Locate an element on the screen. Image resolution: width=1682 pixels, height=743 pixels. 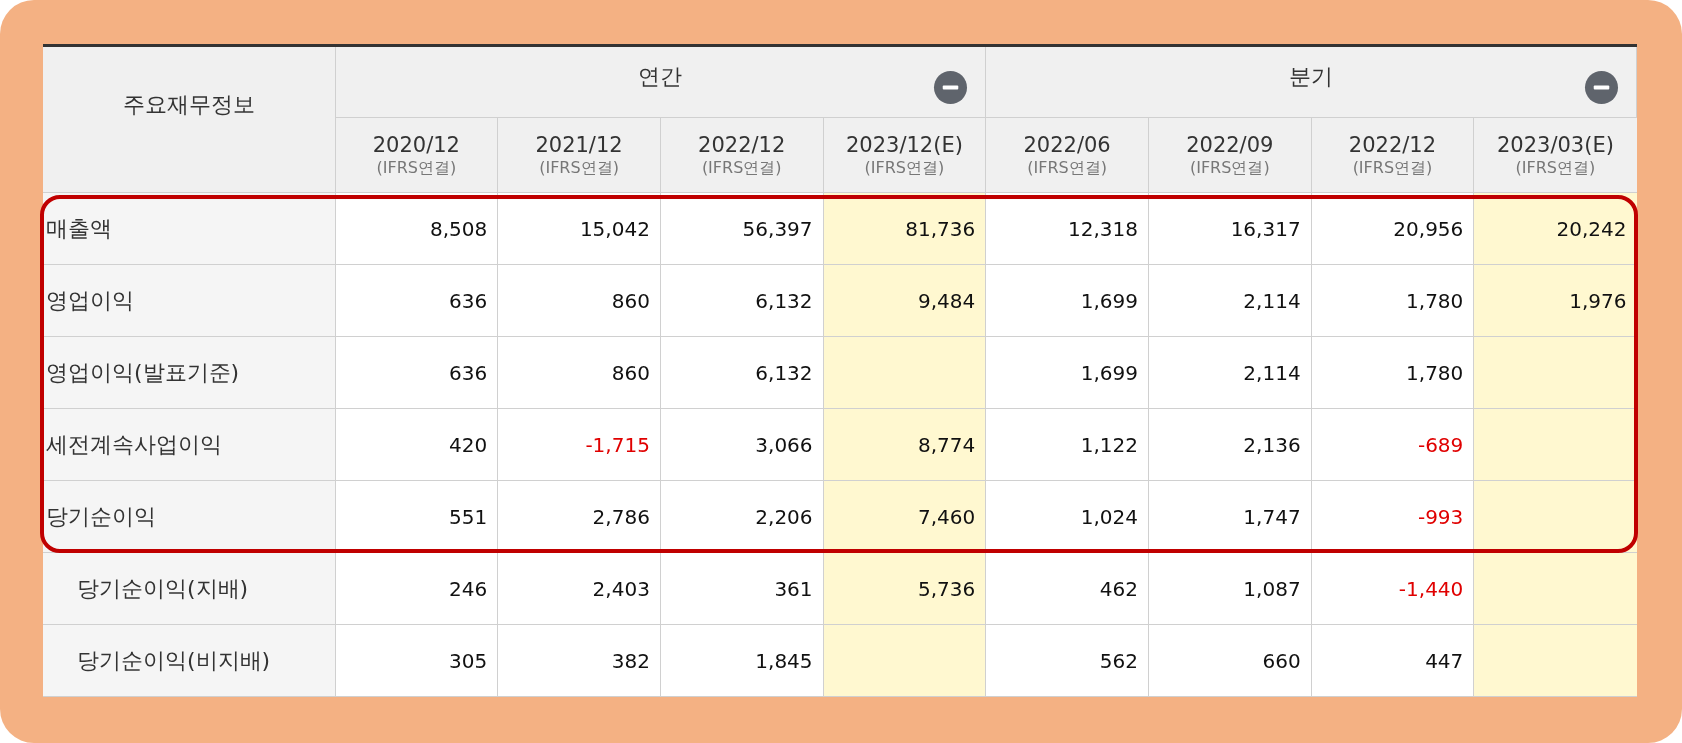
value-cell: 2,403 is located at coordinates (621, 588).